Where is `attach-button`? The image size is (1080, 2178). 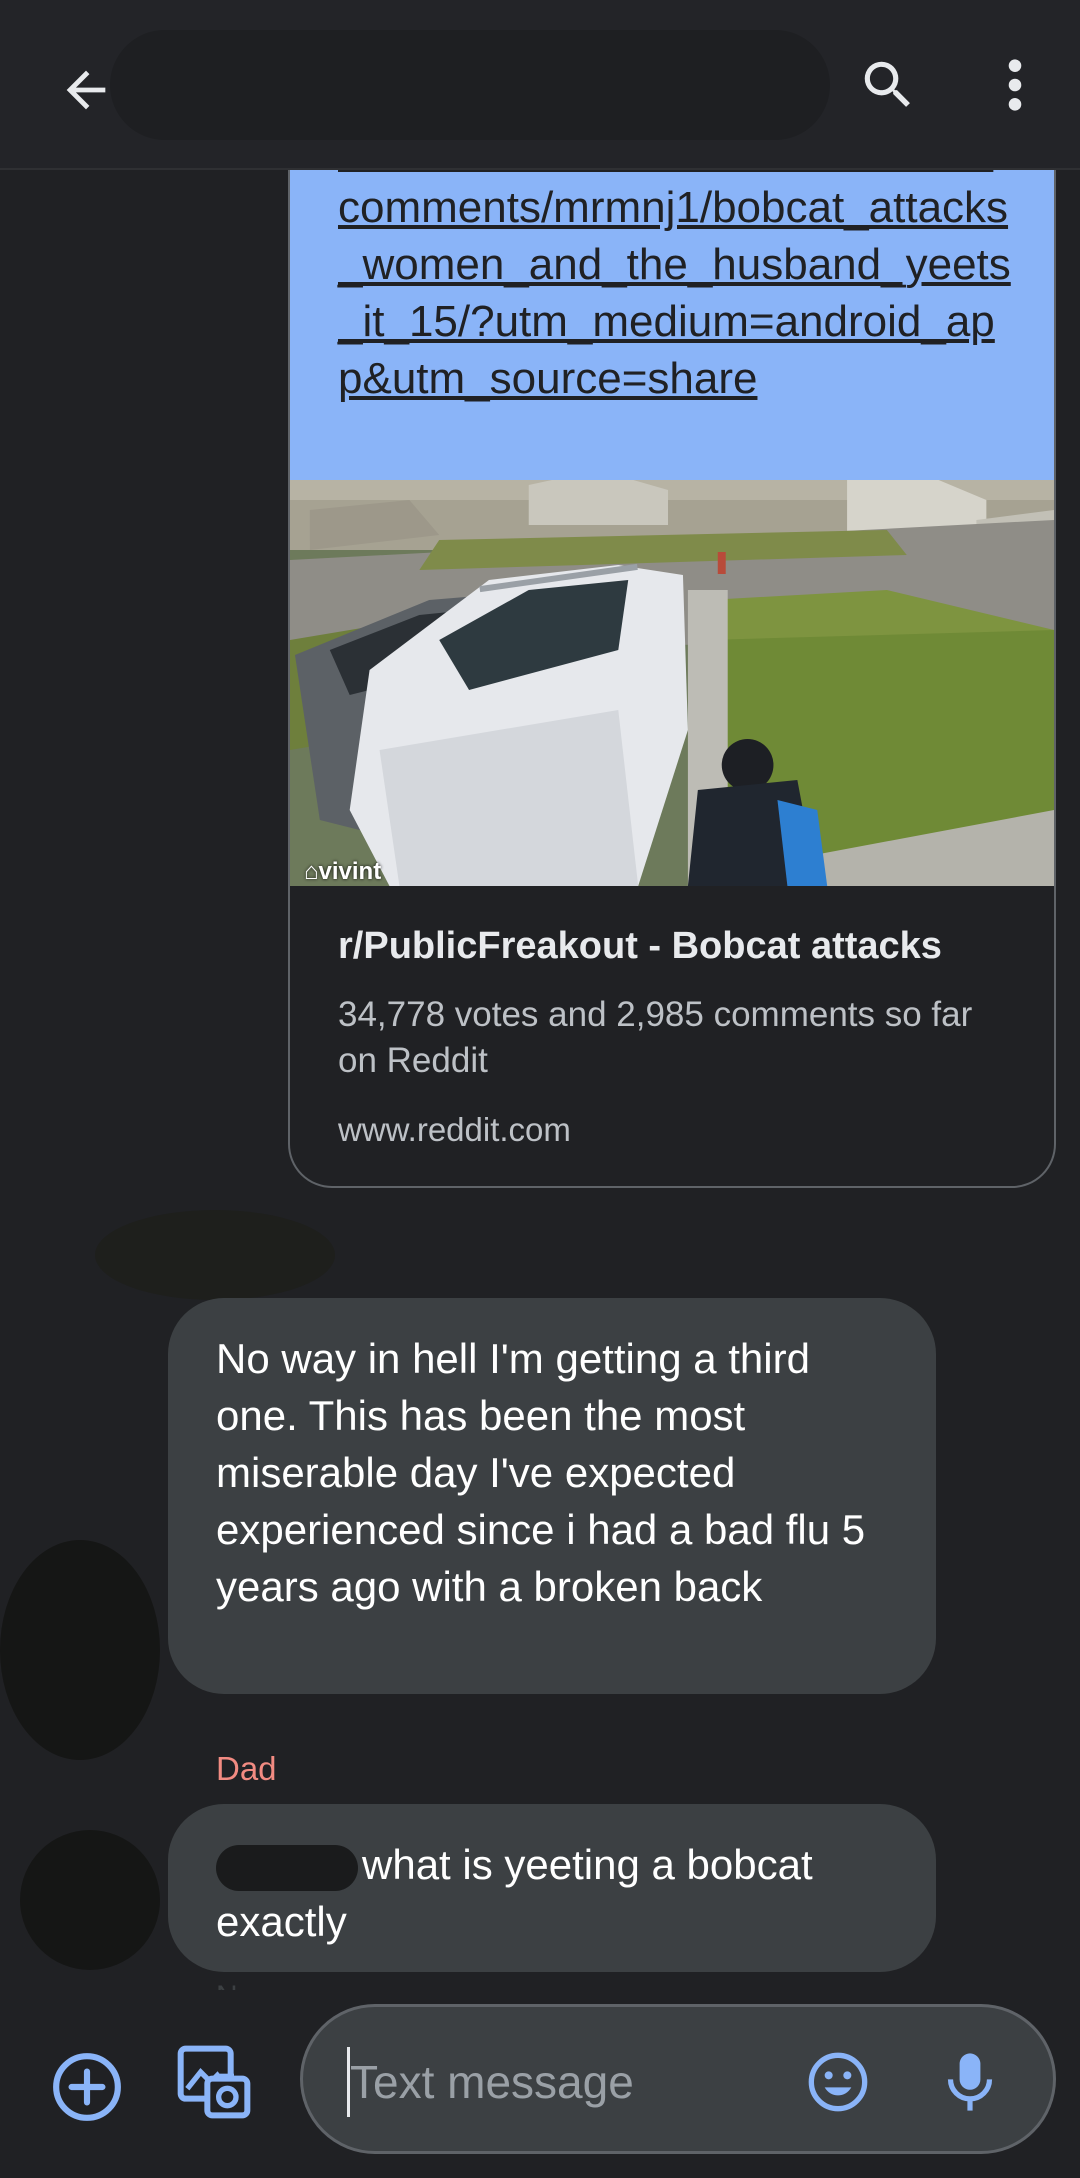 attach-button is located at coordinates (87, 2087).